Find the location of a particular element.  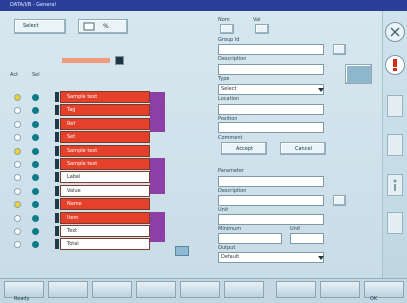

list-item: Total is located at coordinates (89, 244).